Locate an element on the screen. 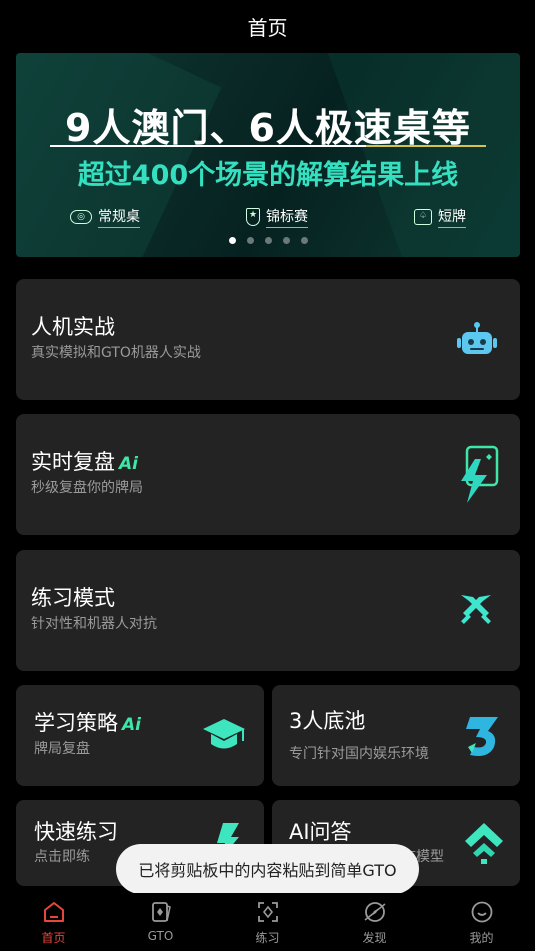 This screenshot has width=535, height=951. banner-tag-regular: ◎ 常规桌 is located at coordinates (105, 217).